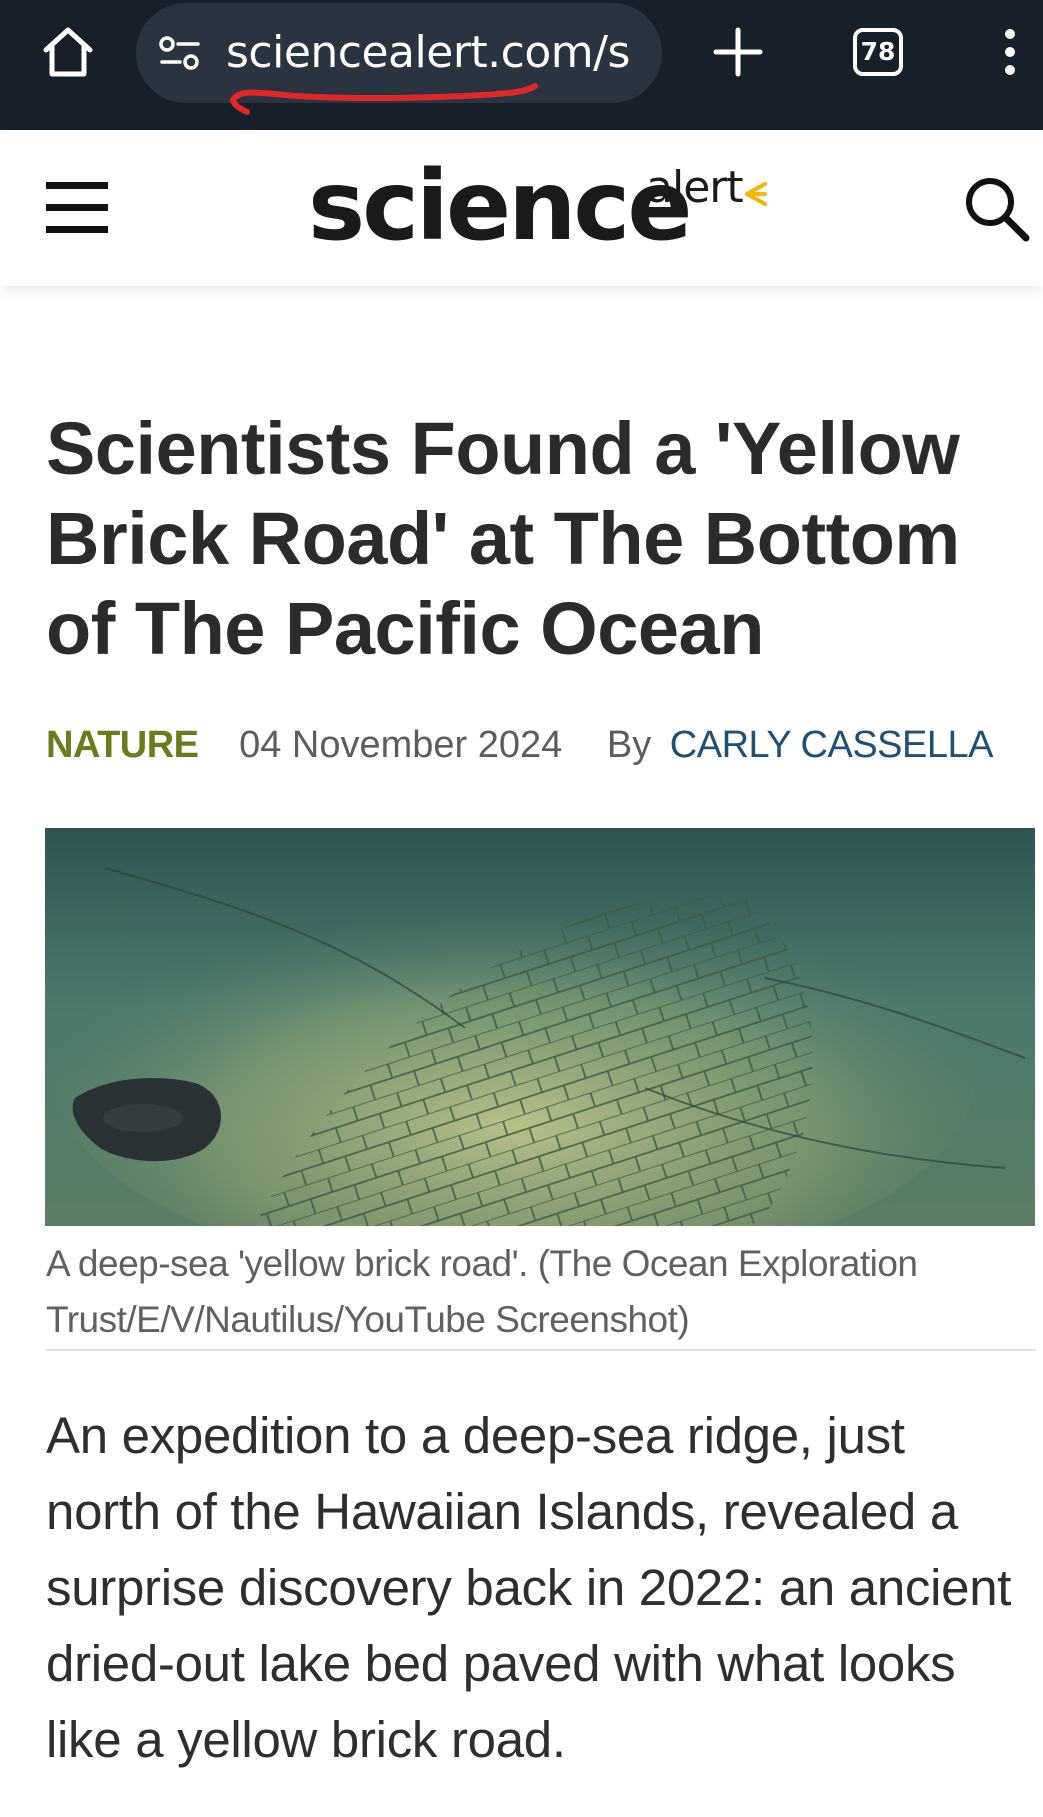 This screenshot has width=1043, height=1817. Describe the element at coordinates (878, 52) in the screenshot. I see `tab-switcher-button: 78` at that location.